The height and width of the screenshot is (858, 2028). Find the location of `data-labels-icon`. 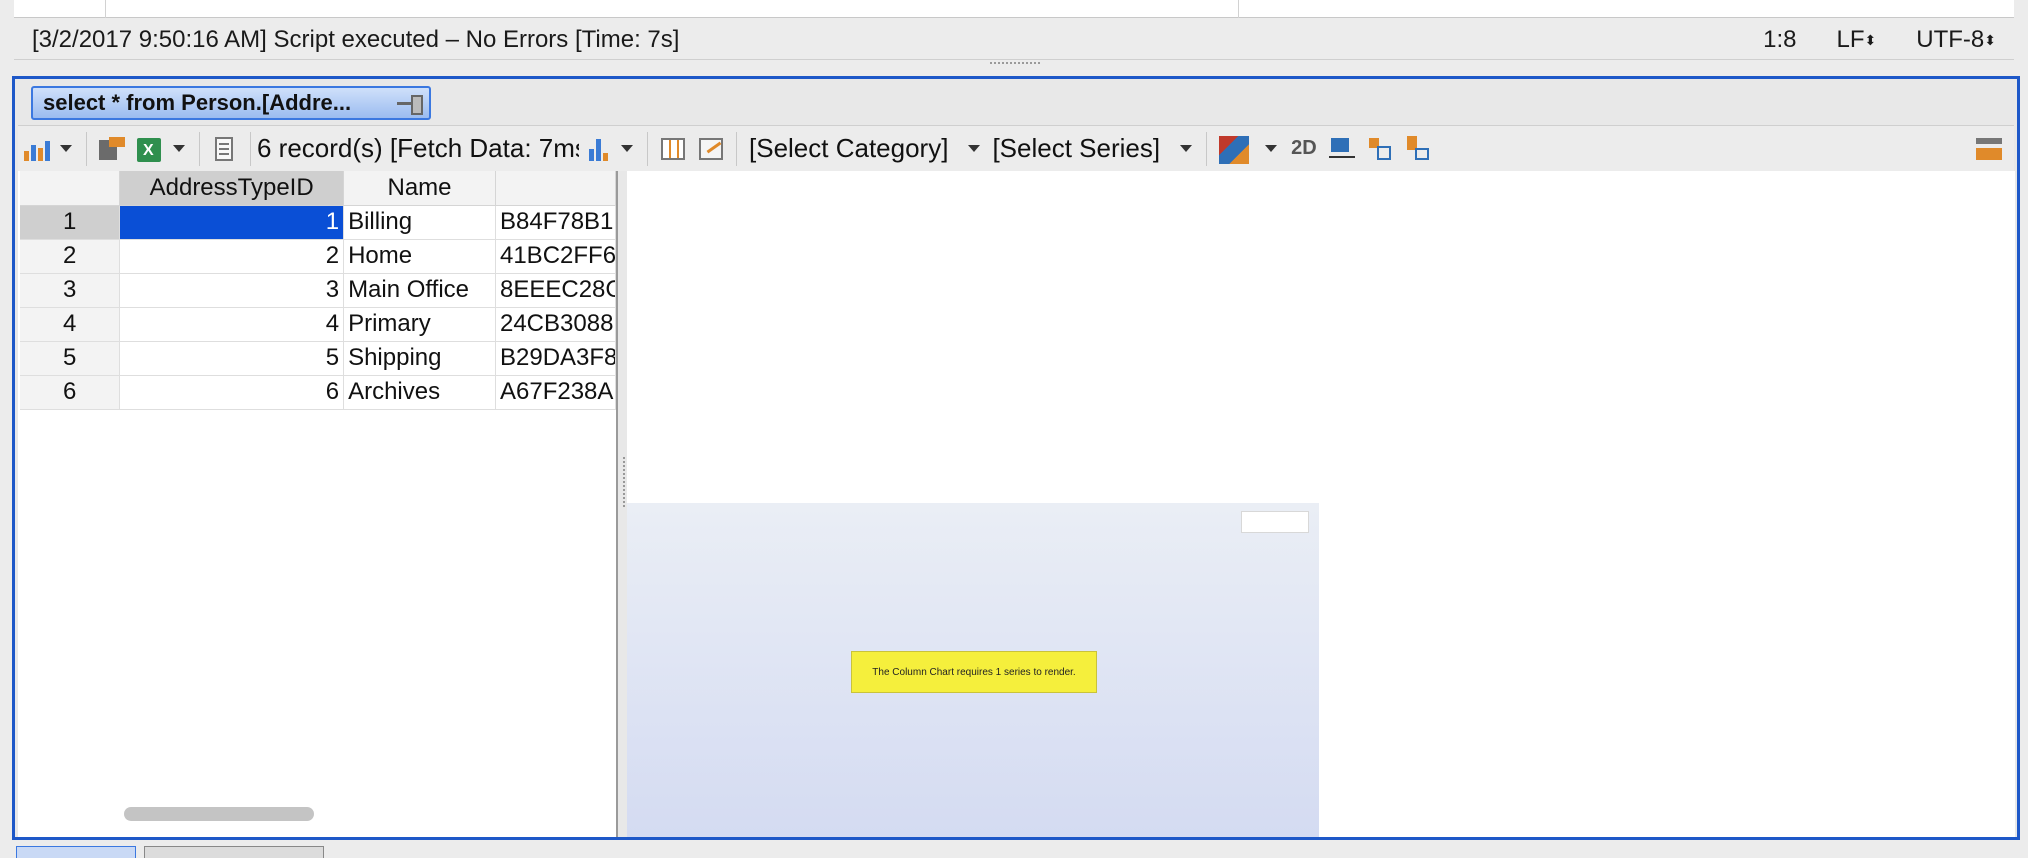

data-labels-icon is located at coordinates (1418, 149).